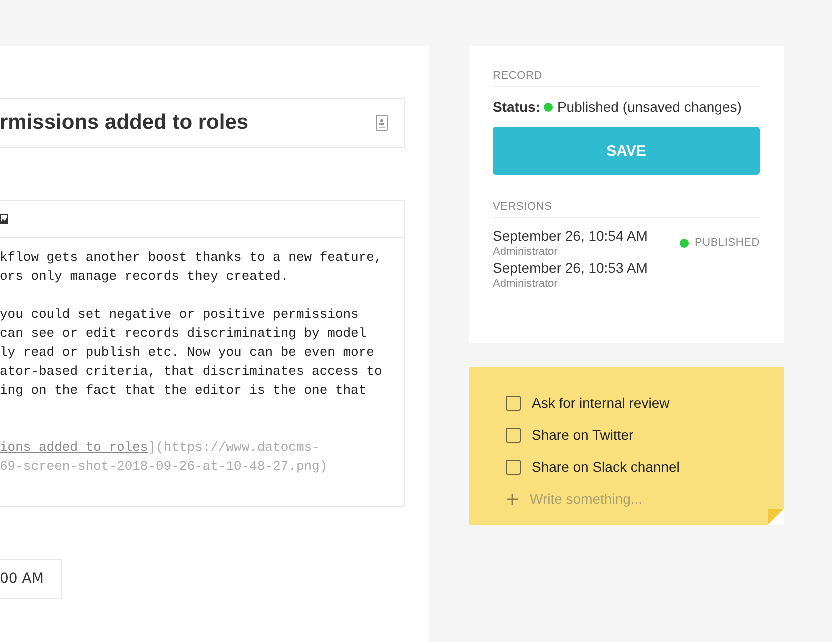 This screenshot has width=832, height=642. Describe the element at coordinates (184, 391) in the screenshot. I see `text-line: ing on the fact that the editor is the one that` at that location.